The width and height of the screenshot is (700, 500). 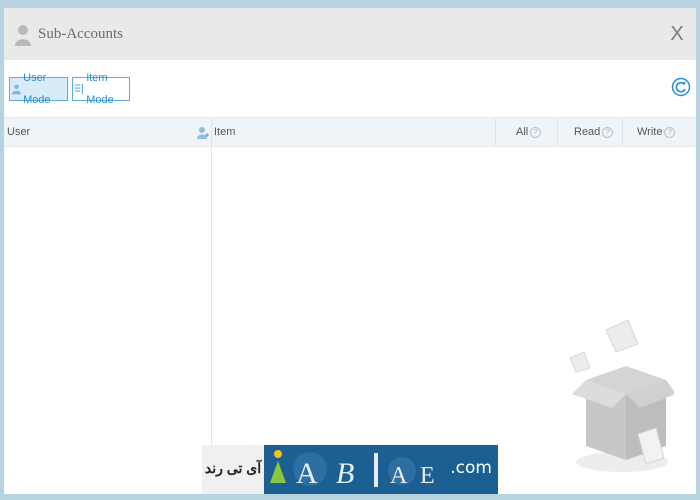 What do you see at coordinates (80, 34) in the screenshot?
I see `dialog-title: Sub-Accounts` at bounding box center [80, 34].